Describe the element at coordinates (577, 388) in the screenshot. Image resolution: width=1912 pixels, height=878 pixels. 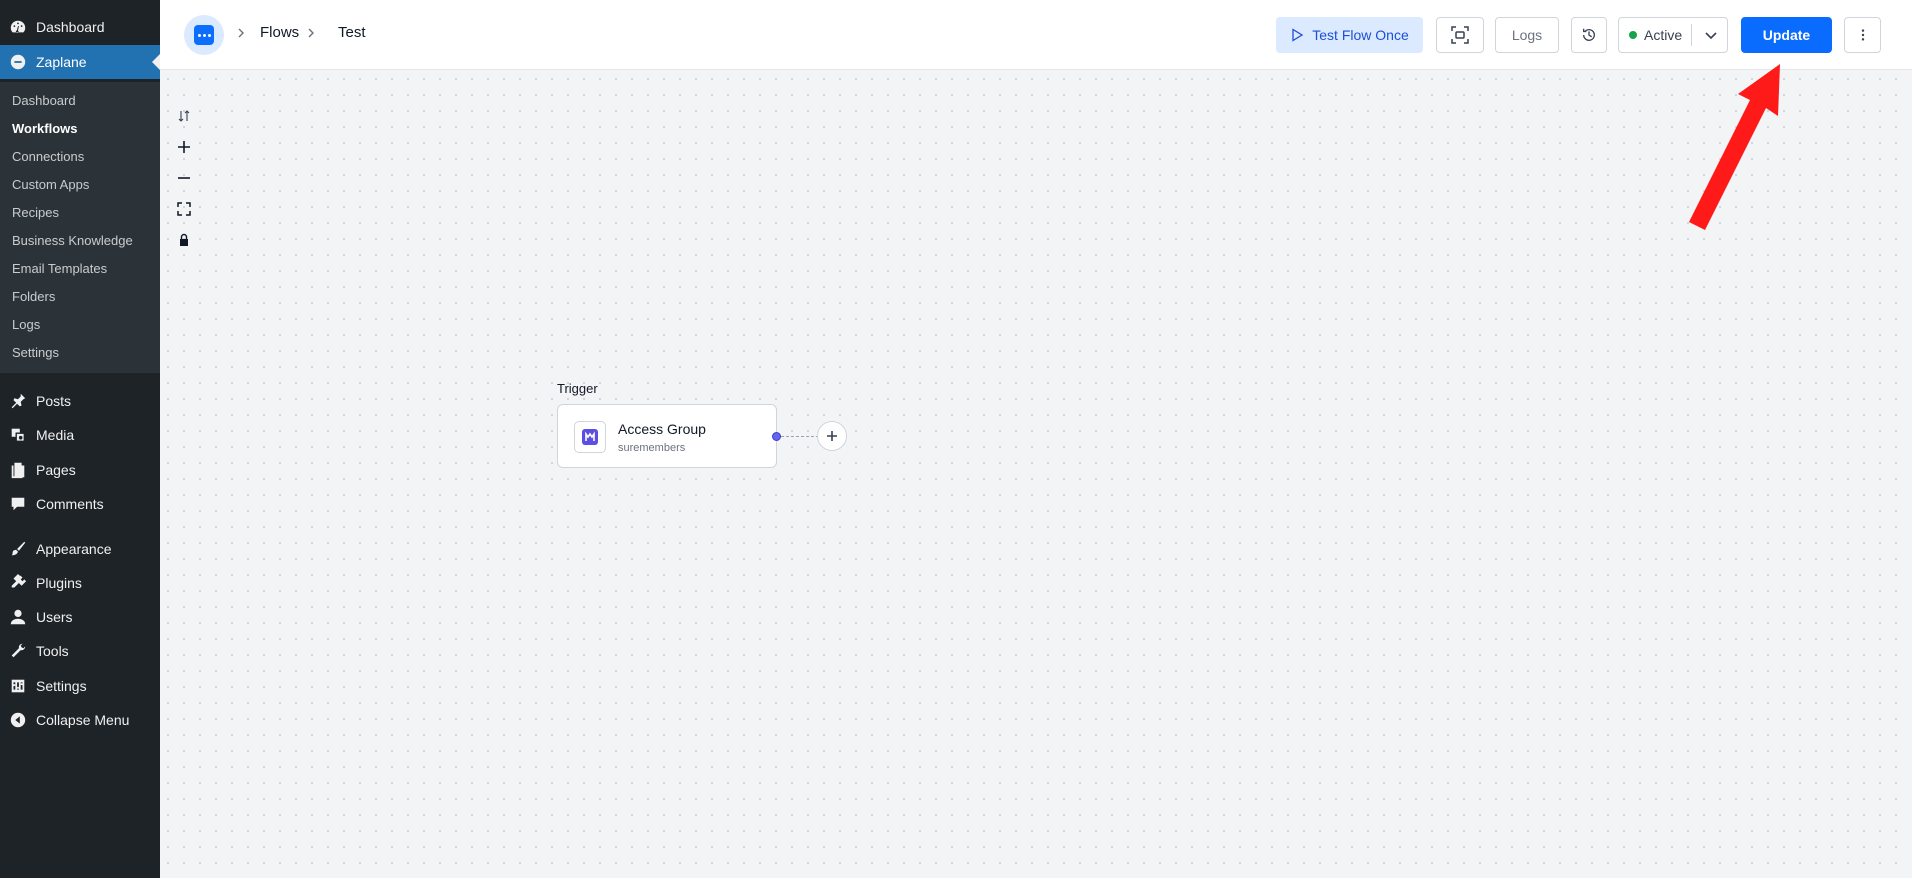
I see `trigger-label: Trigger` at that location.